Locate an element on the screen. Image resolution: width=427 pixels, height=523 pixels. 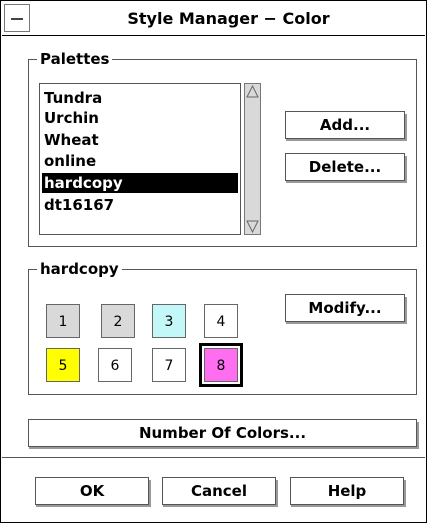
window-menu-icon is located at coordinates (17, 19).